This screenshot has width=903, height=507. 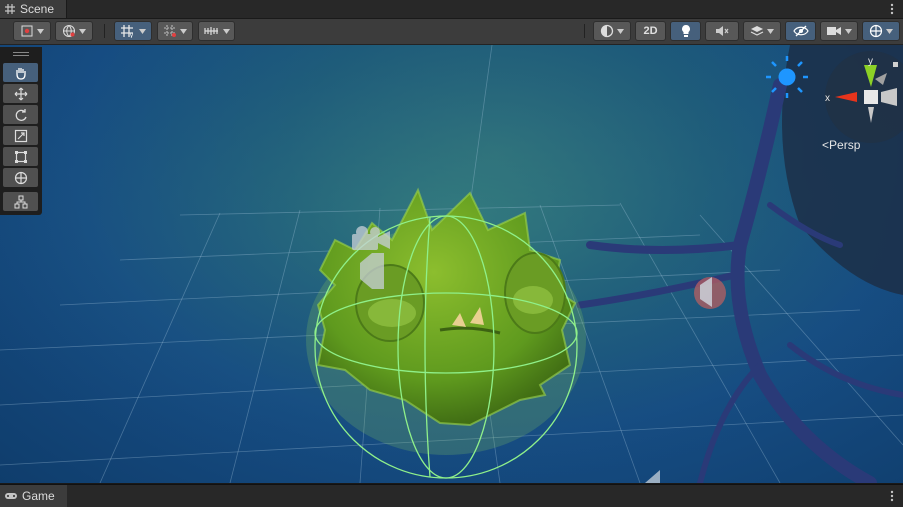 I want to click on grid-snap-icon: y, so click(x=127, y=31).